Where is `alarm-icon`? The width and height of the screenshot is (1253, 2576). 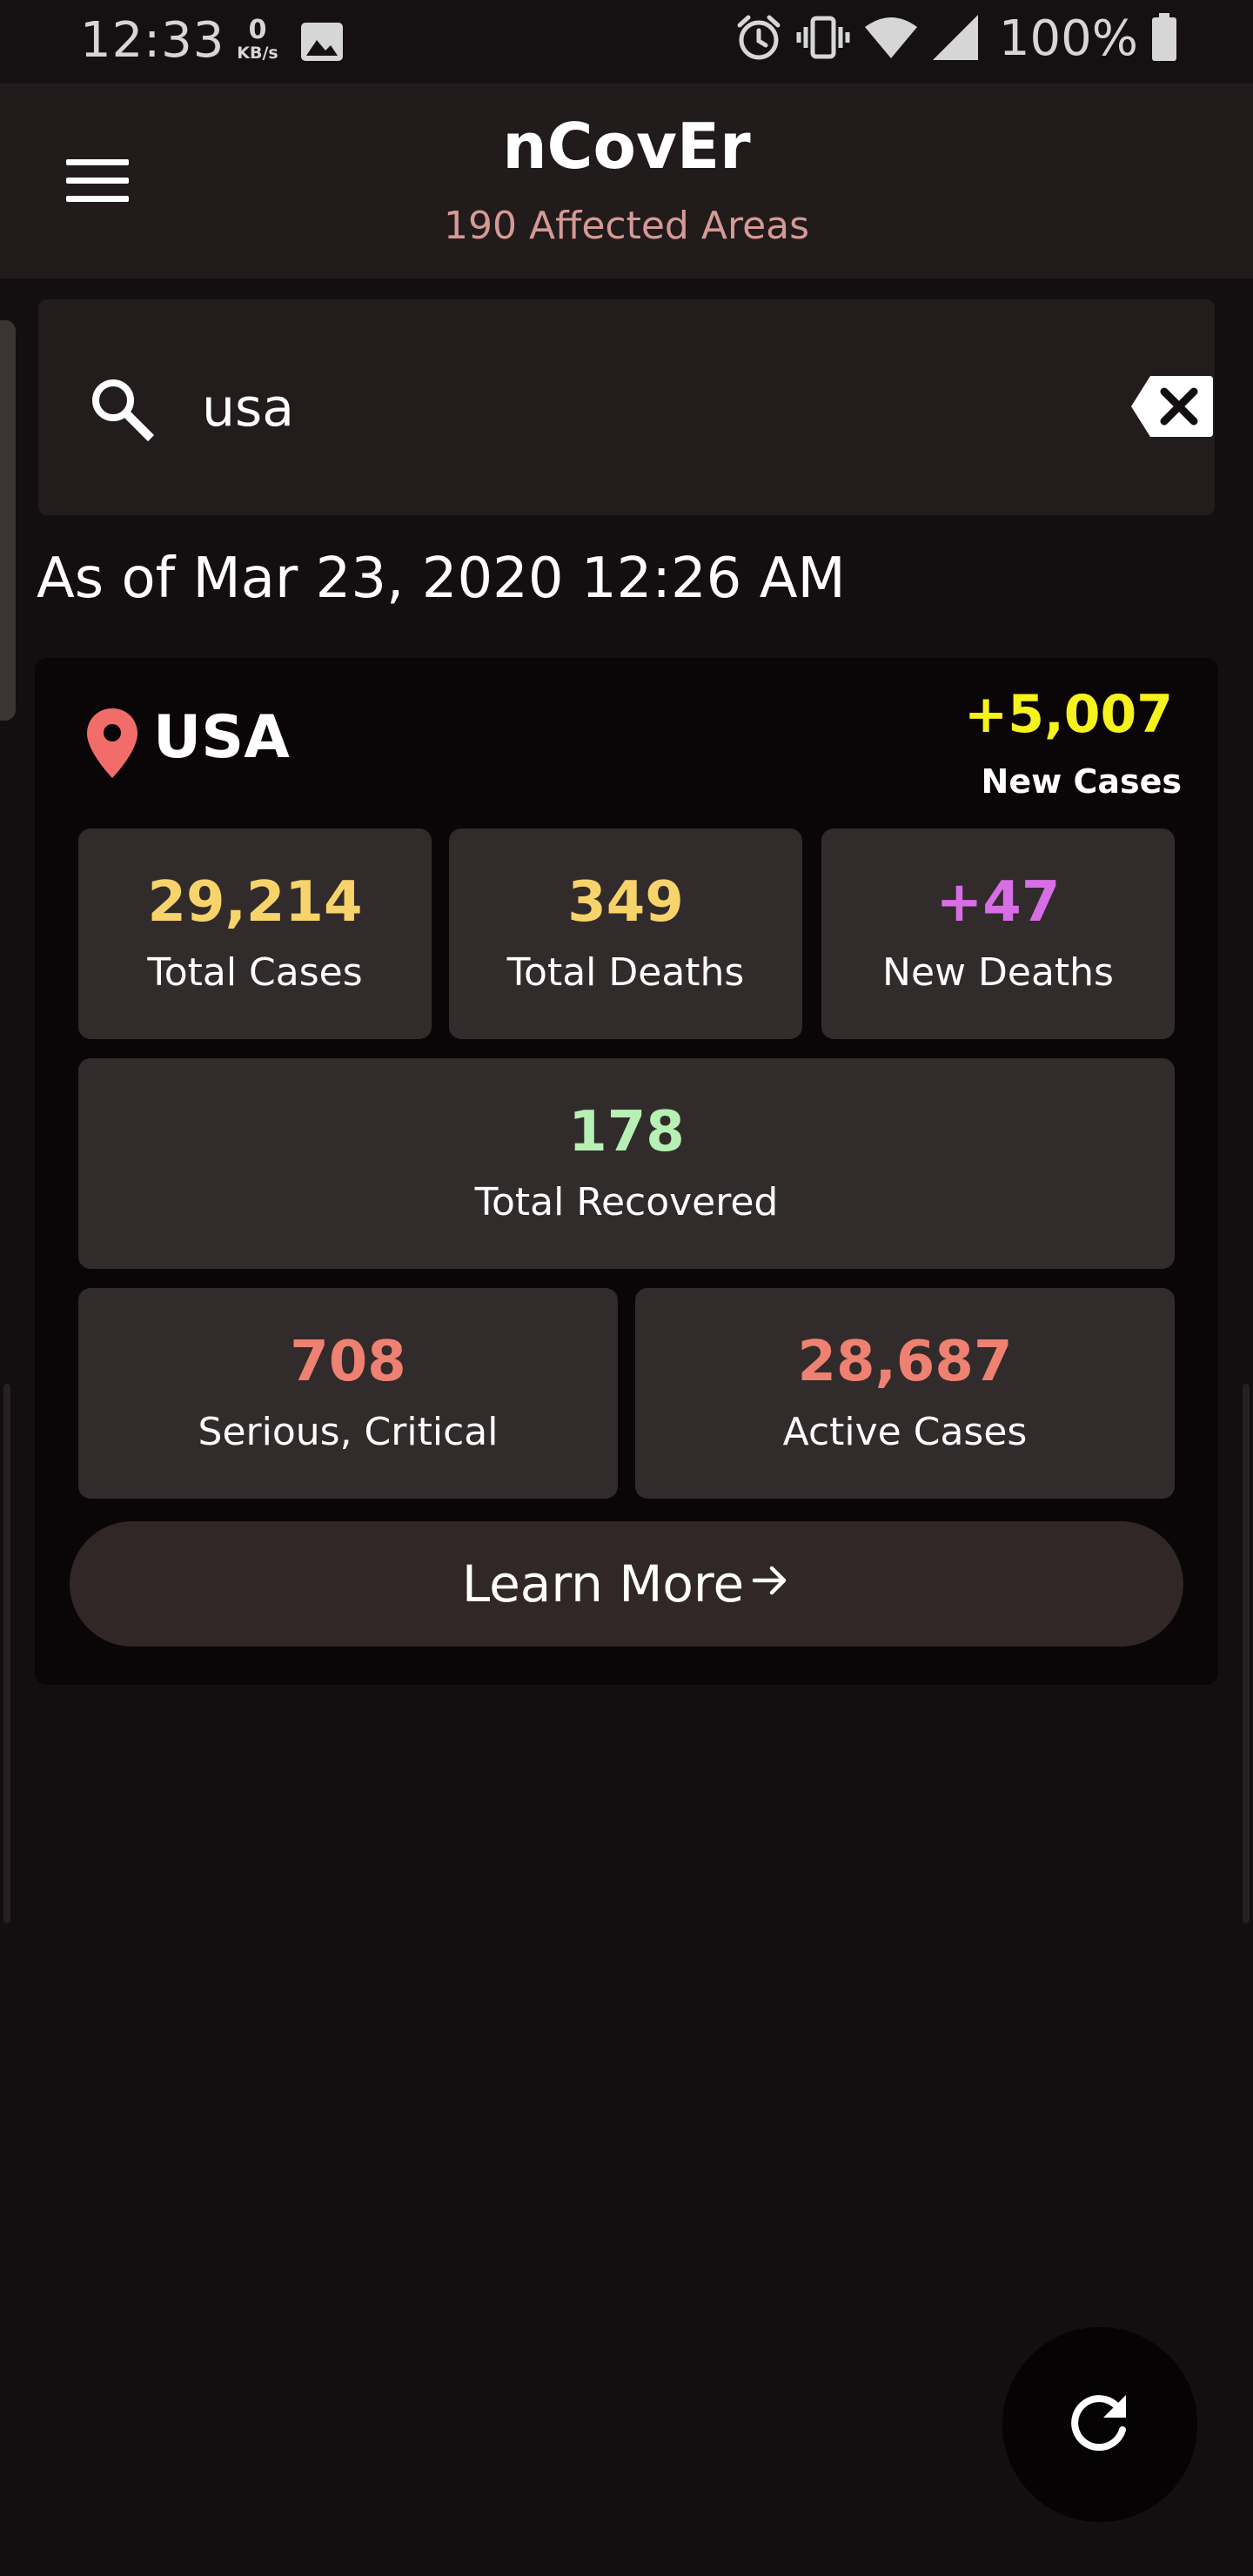
alarm-icon is located at coordinates (758, 39).